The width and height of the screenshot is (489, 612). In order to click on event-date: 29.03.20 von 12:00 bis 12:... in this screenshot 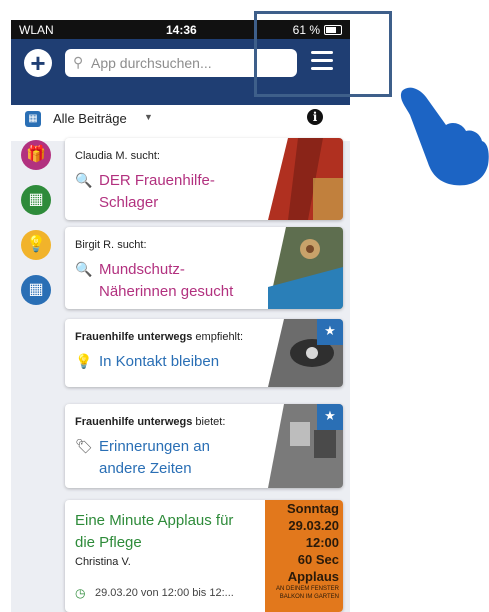, I will do `click(164, 593)`.